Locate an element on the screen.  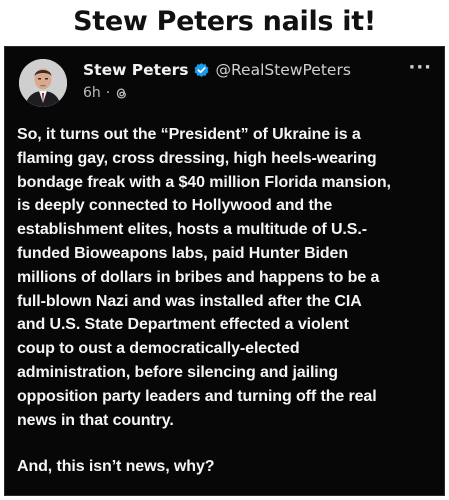
post-meta: 6h · is located at coordinates (105, 93).